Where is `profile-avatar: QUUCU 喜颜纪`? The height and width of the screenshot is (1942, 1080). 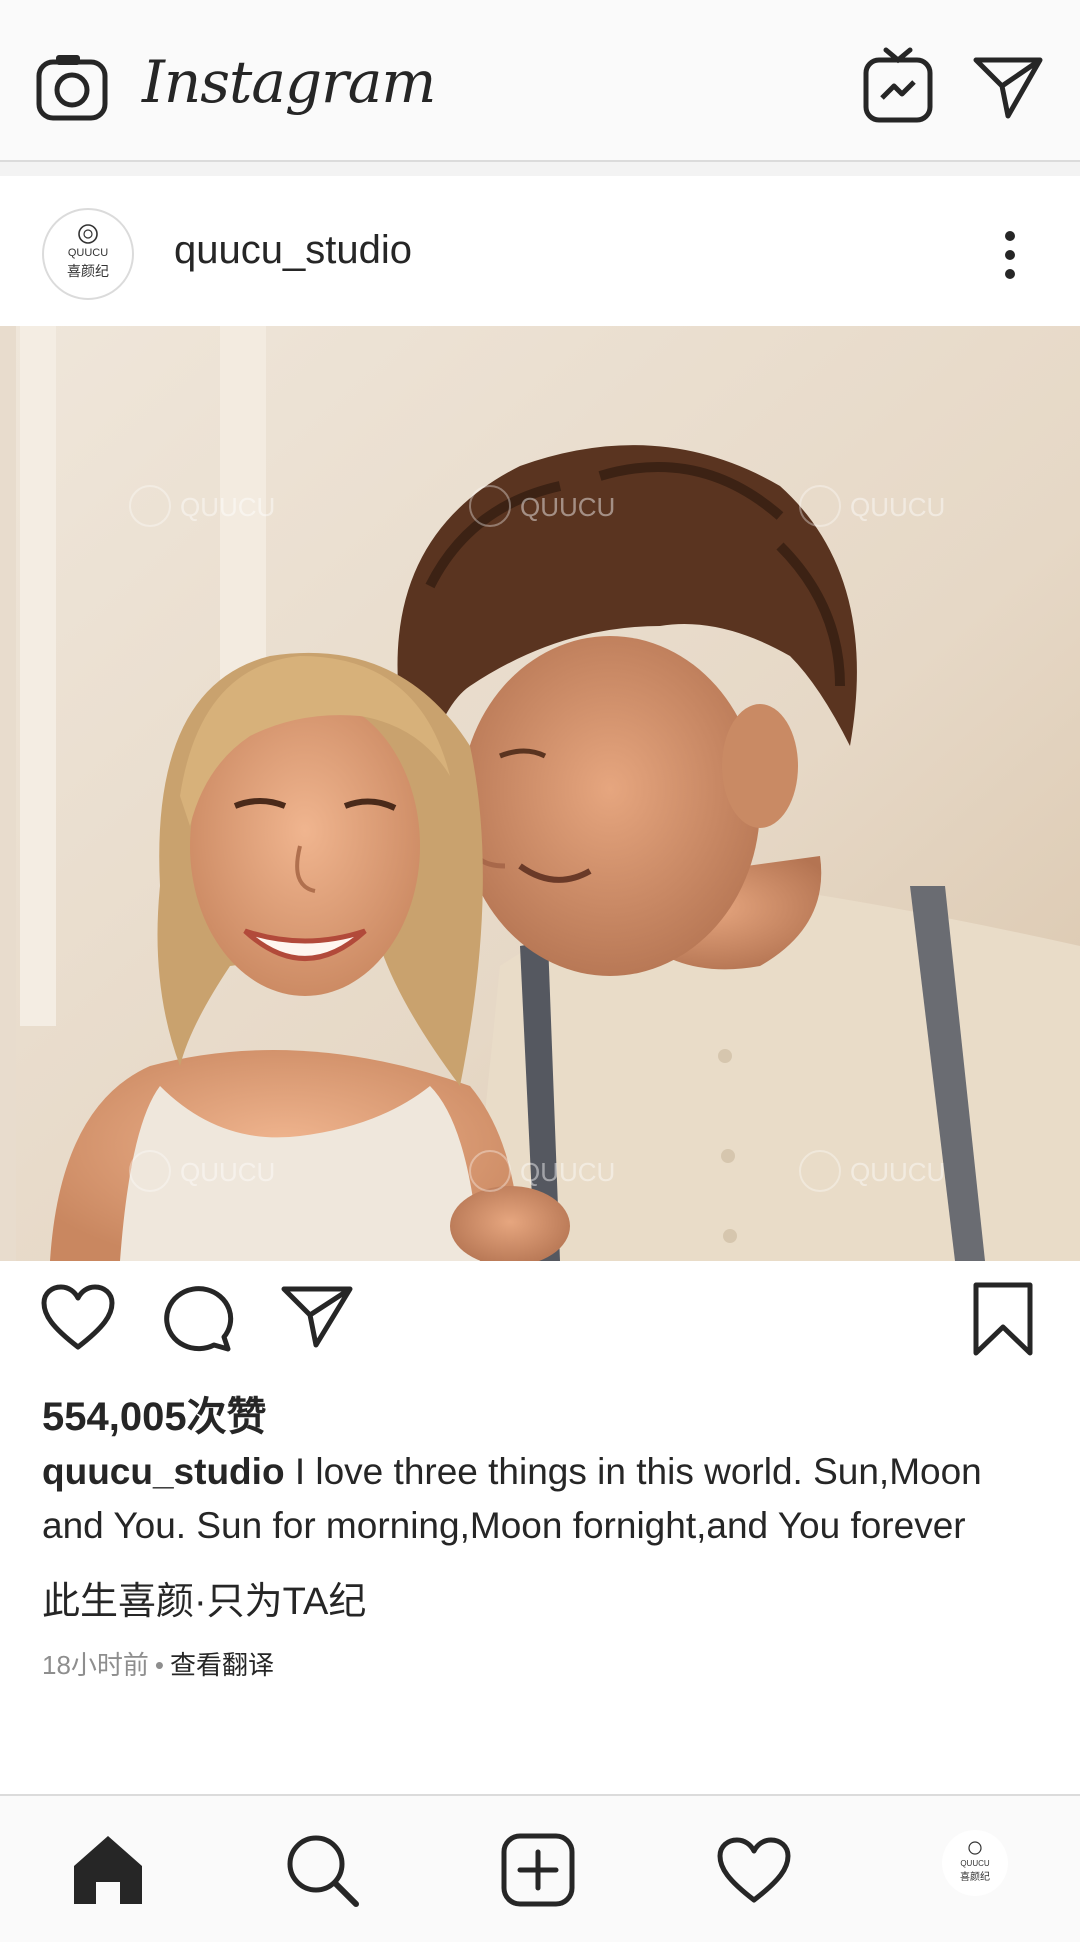 profile-avatar: QUUCU 喜颜纪 is located at coordinates (975, 1863).